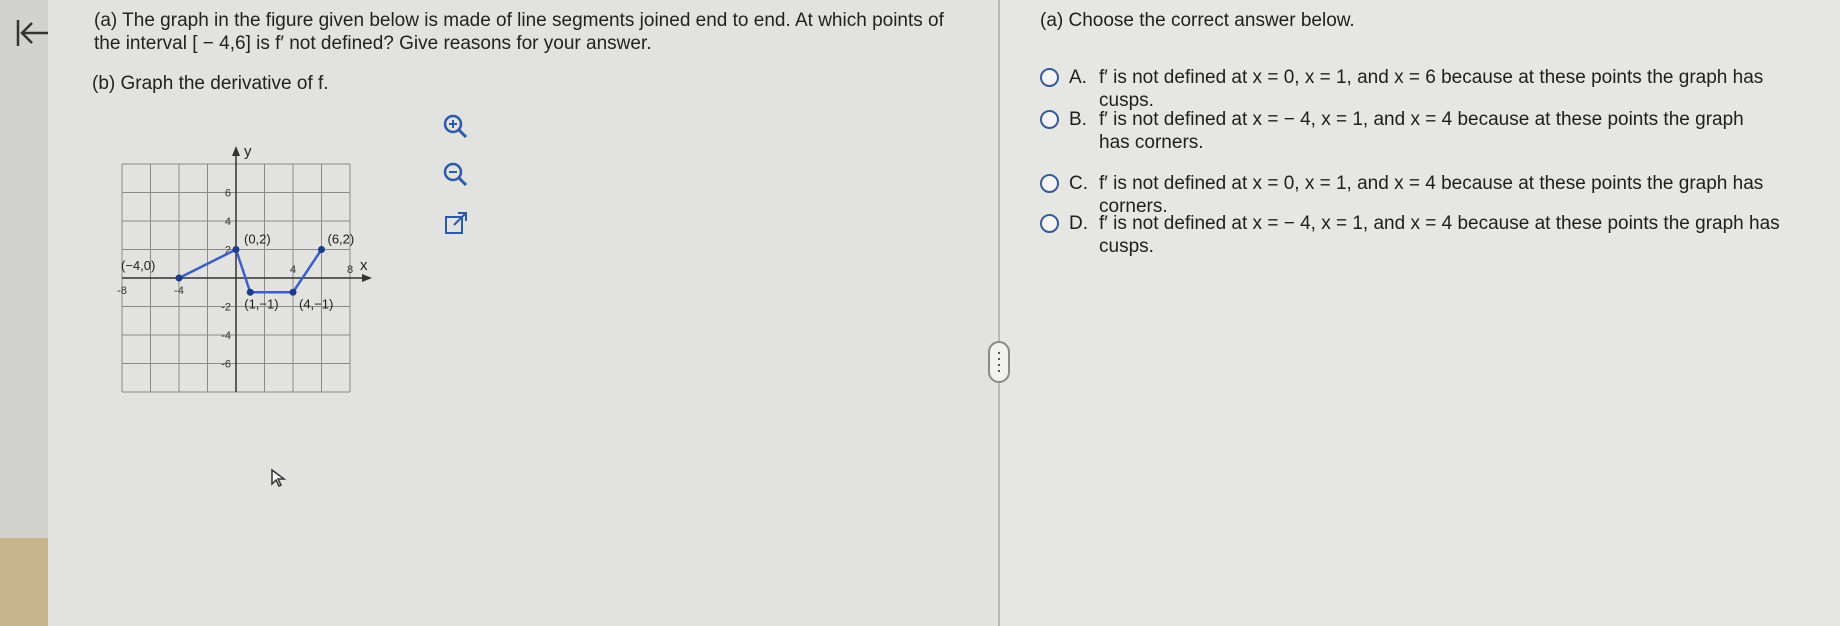  What do you see at coordinates (457, 225) in the screenshot?
I see `open-new-window-icon` at bounding box center [457, 225].